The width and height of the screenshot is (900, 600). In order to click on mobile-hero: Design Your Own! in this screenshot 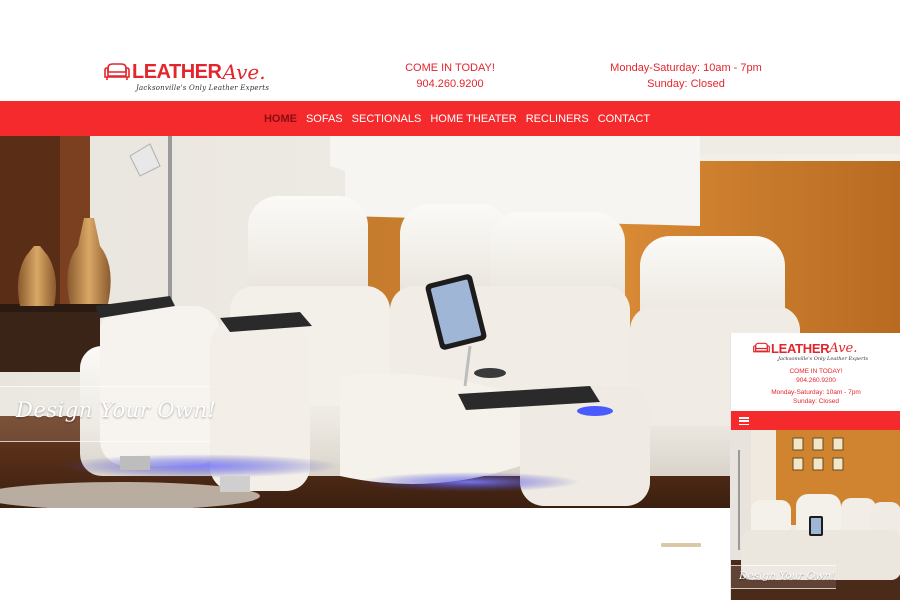, I will do `click(815, 515)`.